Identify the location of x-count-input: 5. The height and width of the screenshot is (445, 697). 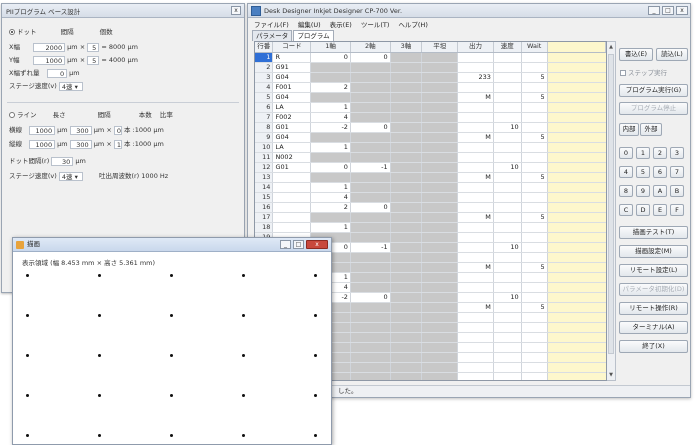
(93, 47).